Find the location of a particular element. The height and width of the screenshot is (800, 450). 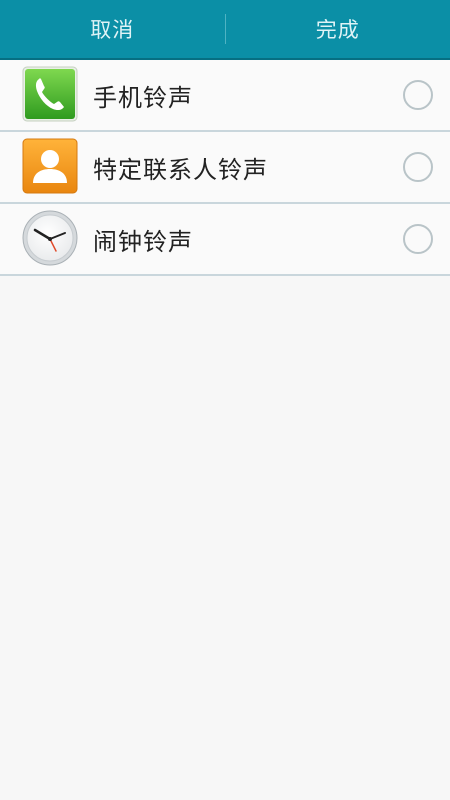

list-item-alarm-ringtone: 闹钟铃声 is located at coordinates (225, 240).